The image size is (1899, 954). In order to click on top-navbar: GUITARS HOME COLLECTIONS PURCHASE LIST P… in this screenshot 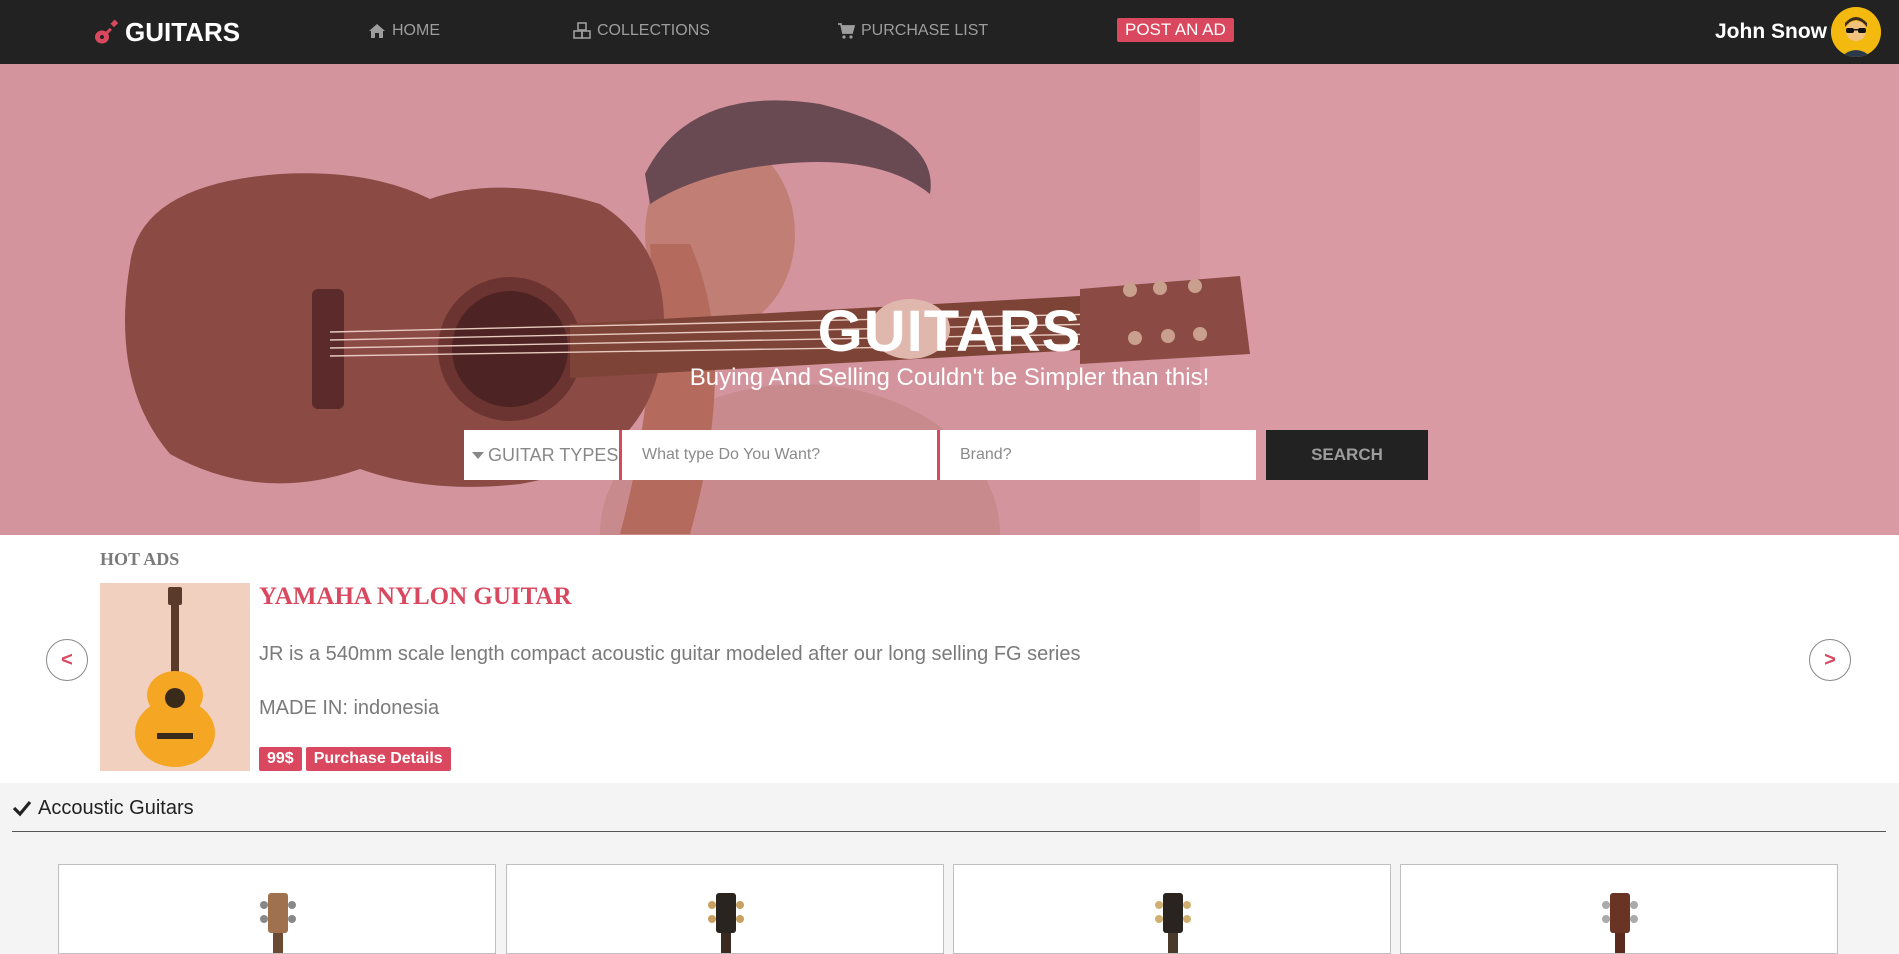, I will do `click(949, 32)`.